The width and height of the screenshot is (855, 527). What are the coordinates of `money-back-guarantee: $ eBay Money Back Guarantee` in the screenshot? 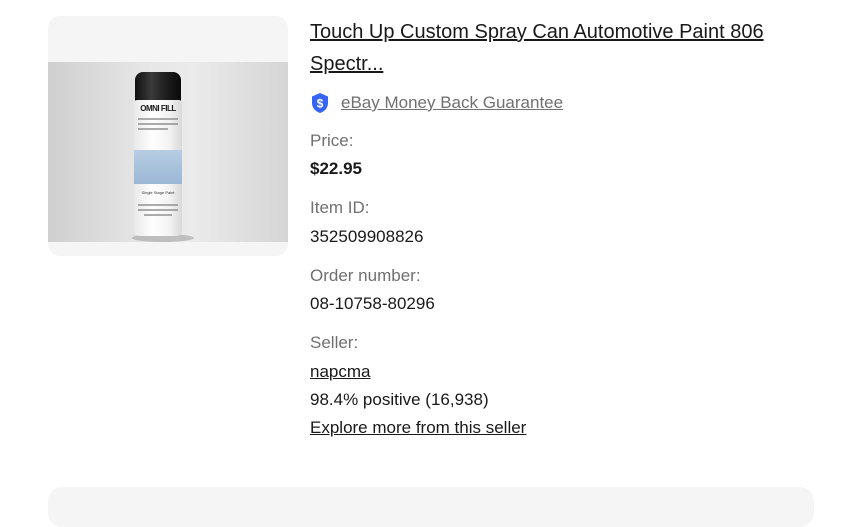 It's located at (436, 103).